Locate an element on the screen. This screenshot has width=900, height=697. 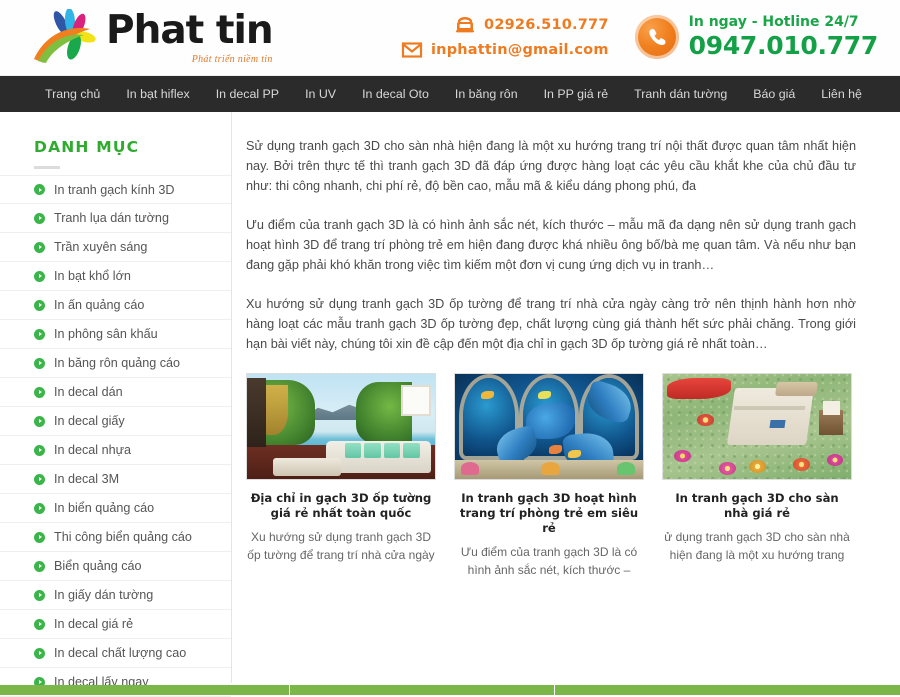
sidebar-item-bien-quang-cao: Biển quảng cáo is located at coordinates (115, 566).